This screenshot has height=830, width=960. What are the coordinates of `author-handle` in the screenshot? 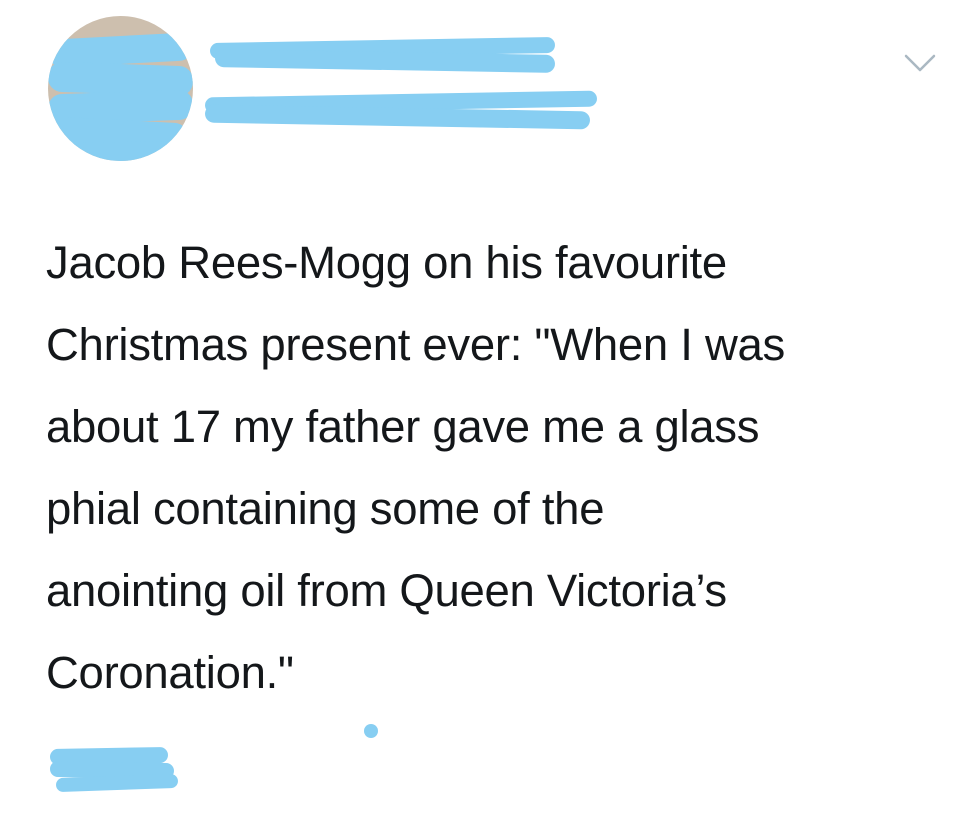 It's located at (402, 110).